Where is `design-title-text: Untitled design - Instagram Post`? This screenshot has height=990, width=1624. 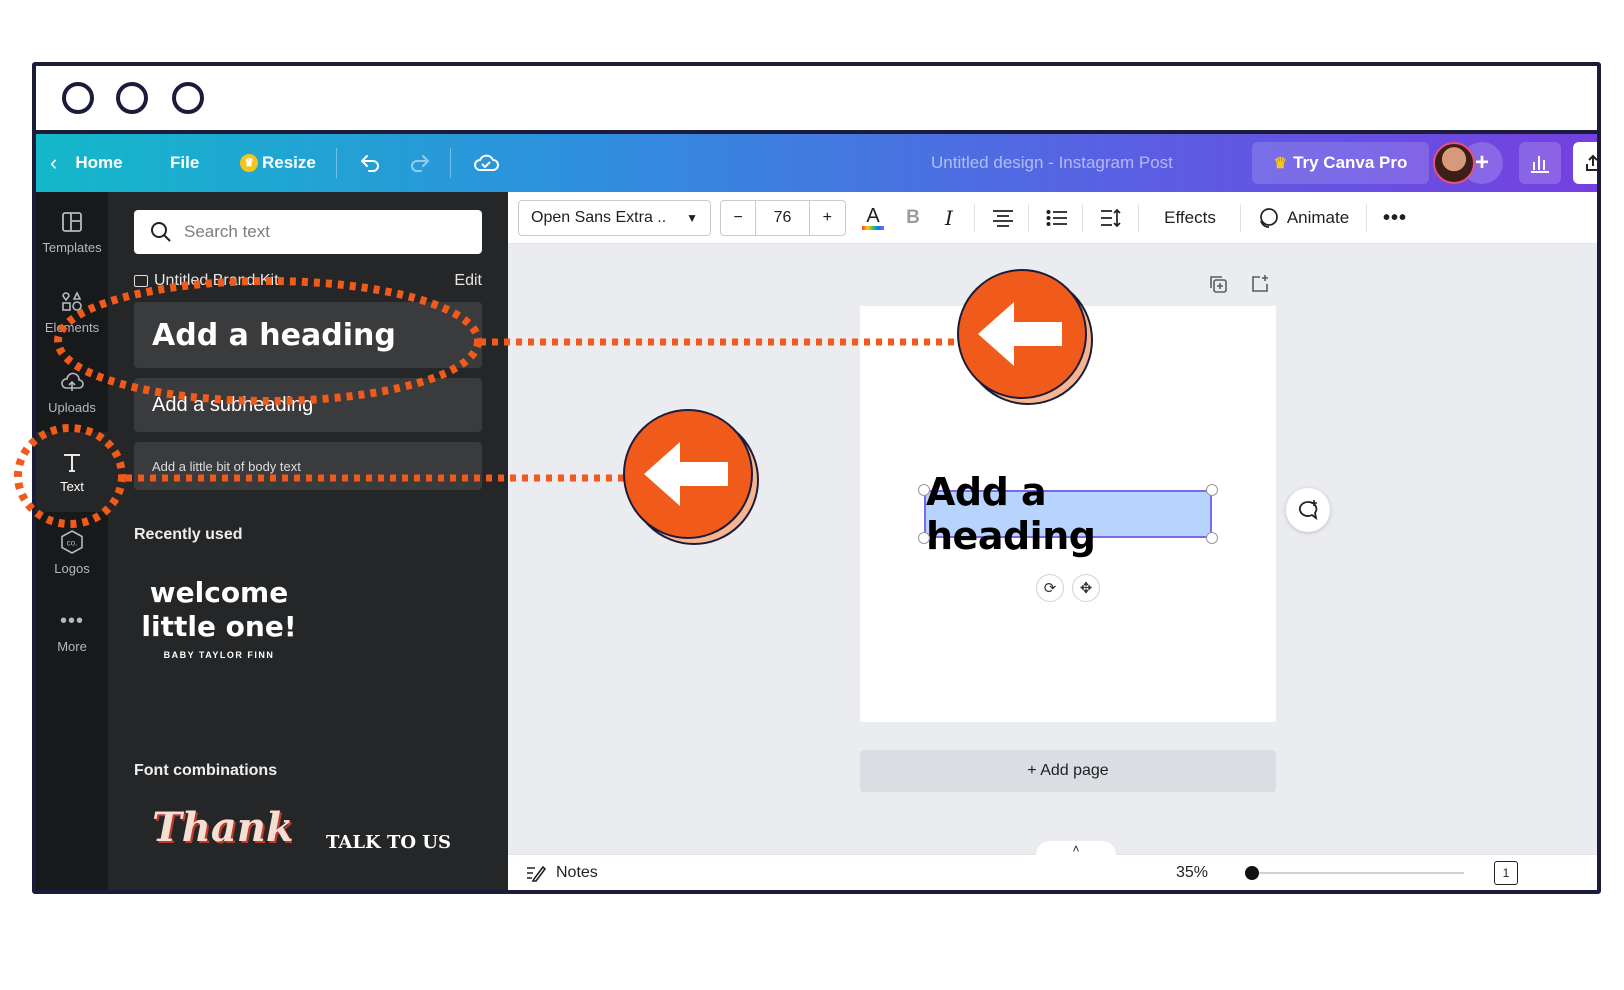 design-title-text: Untitled design - Instagram Post is located at coordinates (1052, 162).